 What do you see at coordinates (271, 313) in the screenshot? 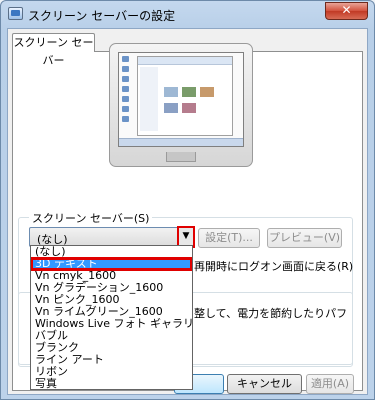
I see `power-description: 整して、電力を節約したりパフ` at bounding box center [271, 313].